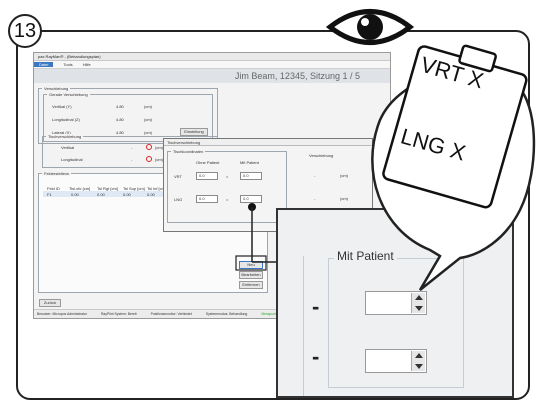  I want to click on eye-icon, so click(370, 27).